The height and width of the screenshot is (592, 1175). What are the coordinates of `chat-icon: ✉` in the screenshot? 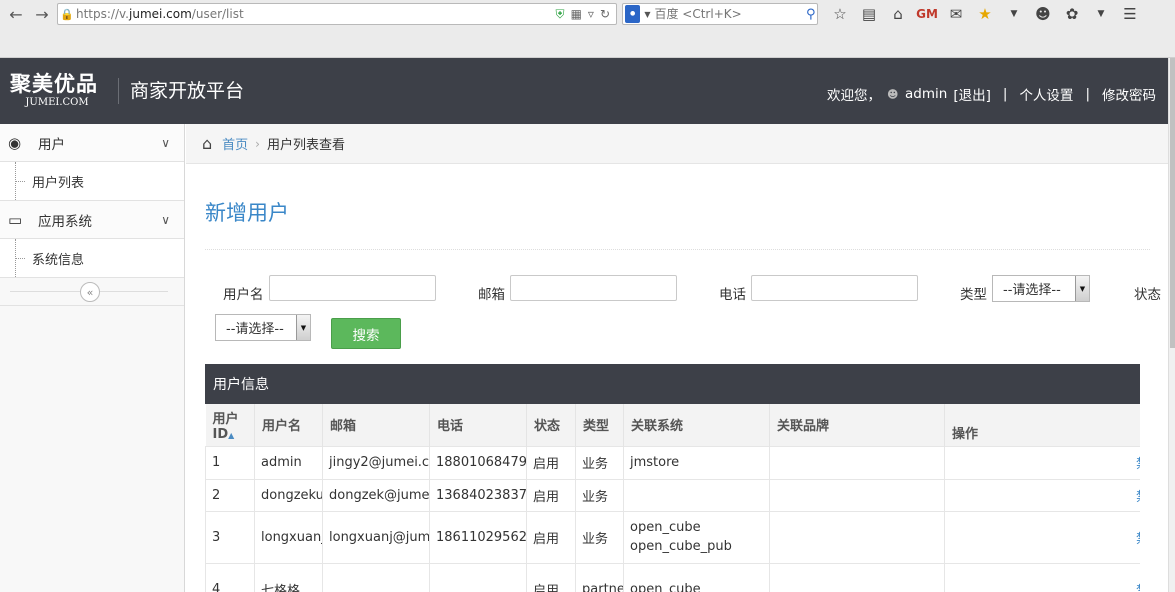 It's located at (956, 14).